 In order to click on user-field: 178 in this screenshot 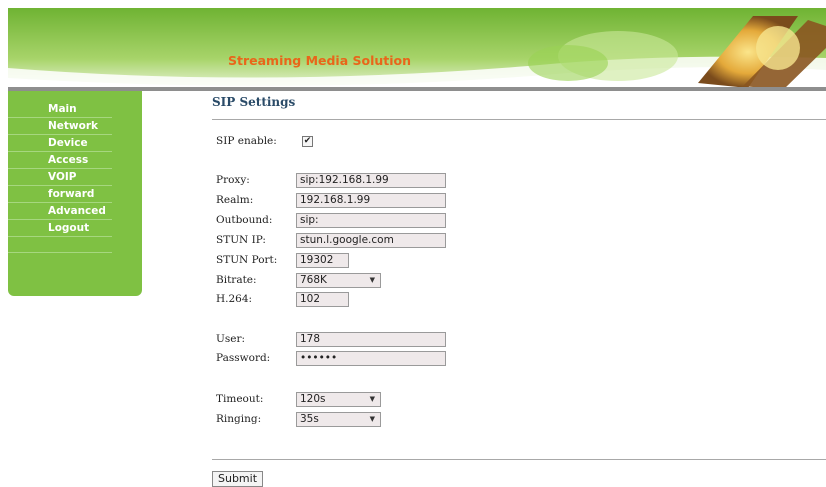, I will do `click(371, 339)`.